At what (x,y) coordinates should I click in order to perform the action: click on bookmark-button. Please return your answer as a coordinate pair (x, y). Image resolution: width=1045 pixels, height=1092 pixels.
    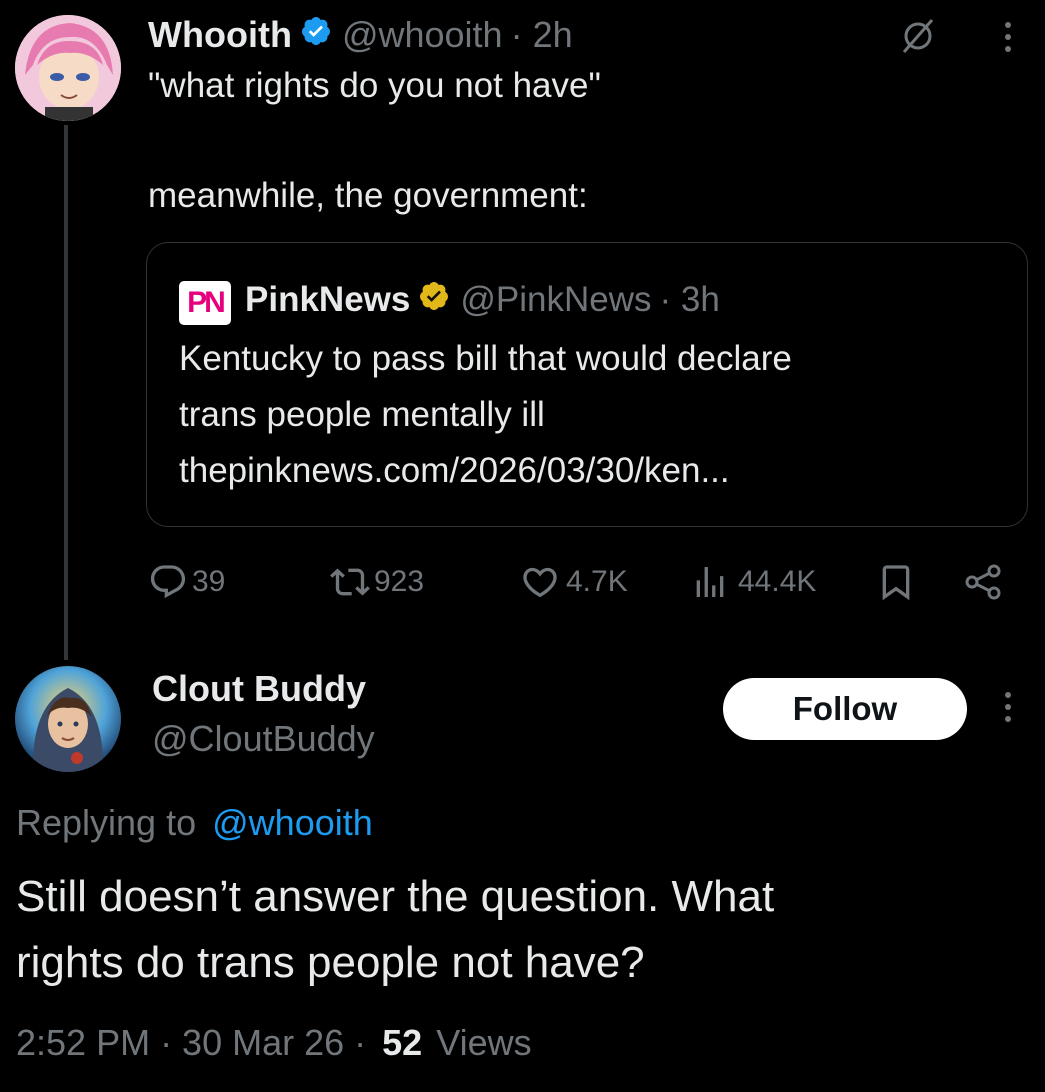
    Looking at the image, I should click on (896, 582).